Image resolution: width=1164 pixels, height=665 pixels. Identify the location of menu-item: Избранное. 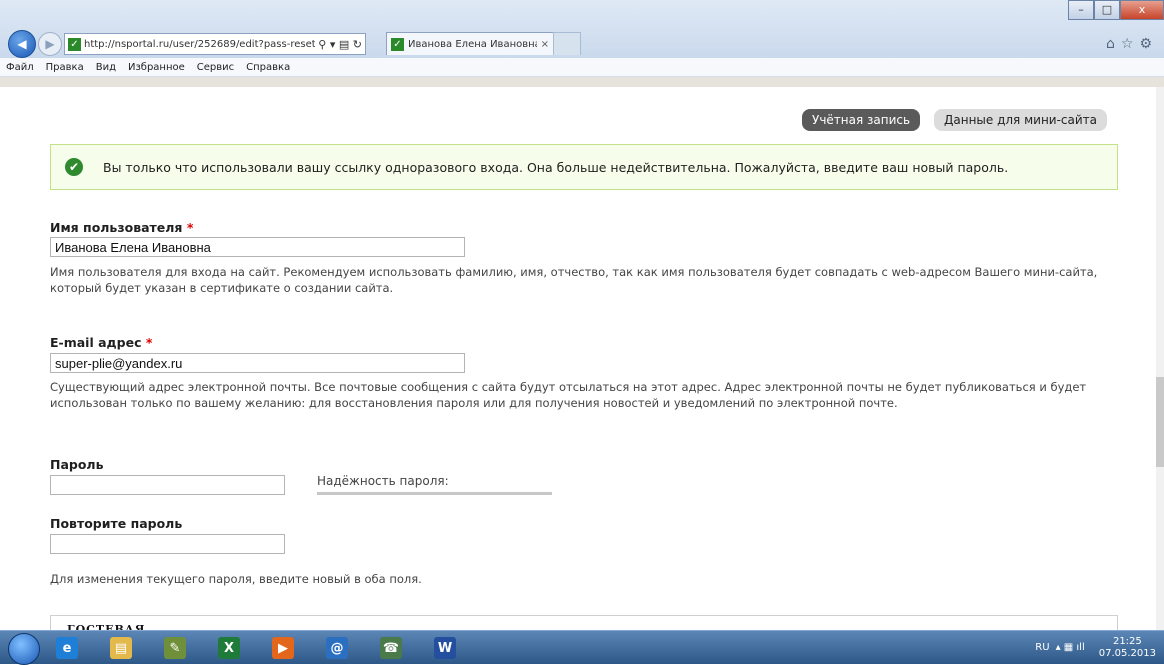
(156, 67).